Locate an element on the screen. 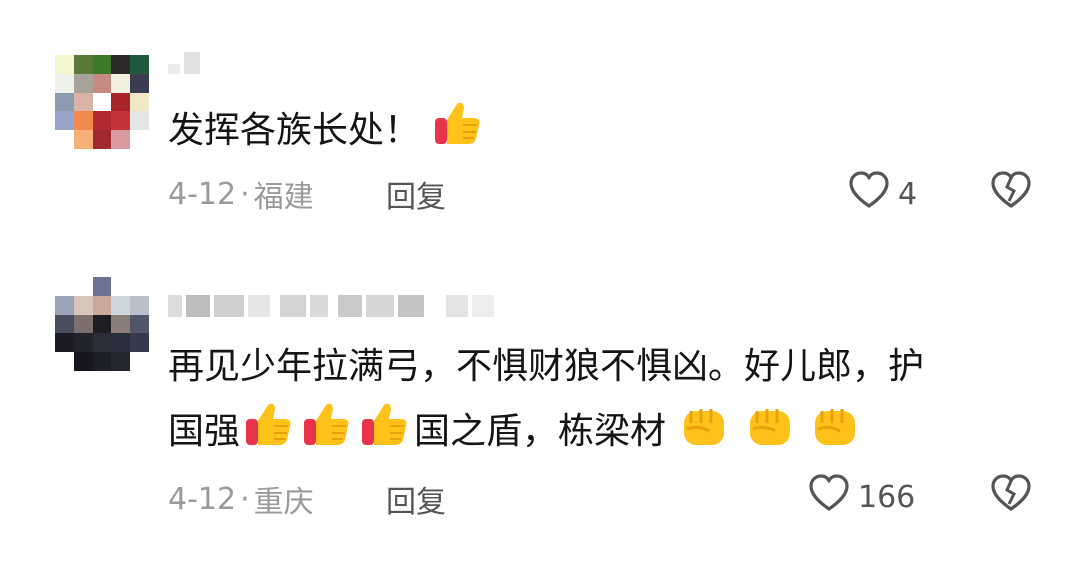 Image resolution: width=1080 pixels, height=570 pixels. like-button: 166 is located at coordinates (861, 497).